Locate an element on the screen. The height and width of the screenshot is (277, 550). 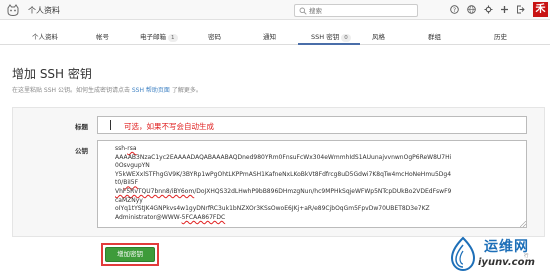
add-key-button: 增加密钥 is located at coordinates (130, 254).